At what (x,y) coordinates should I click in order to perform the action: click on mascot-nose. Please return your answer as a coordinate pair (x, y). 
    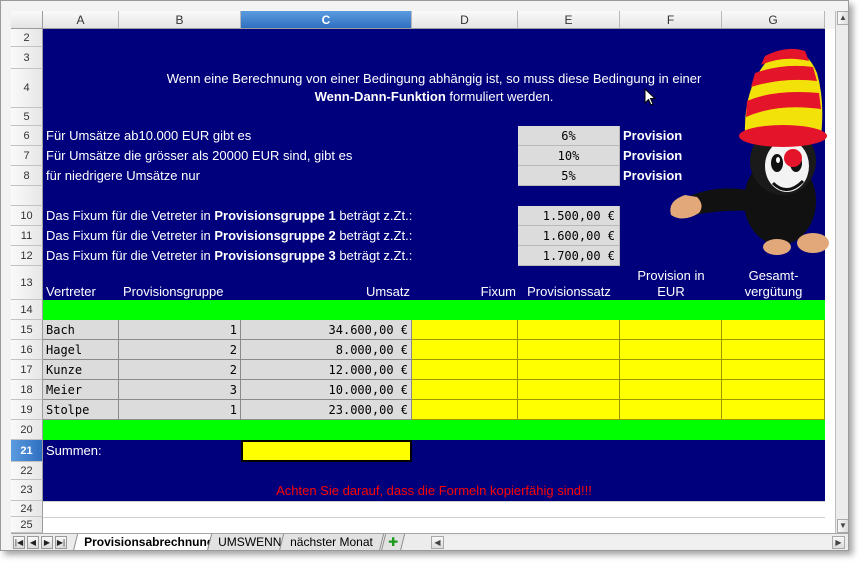
    Looking at the image, I should click on (793, 158).